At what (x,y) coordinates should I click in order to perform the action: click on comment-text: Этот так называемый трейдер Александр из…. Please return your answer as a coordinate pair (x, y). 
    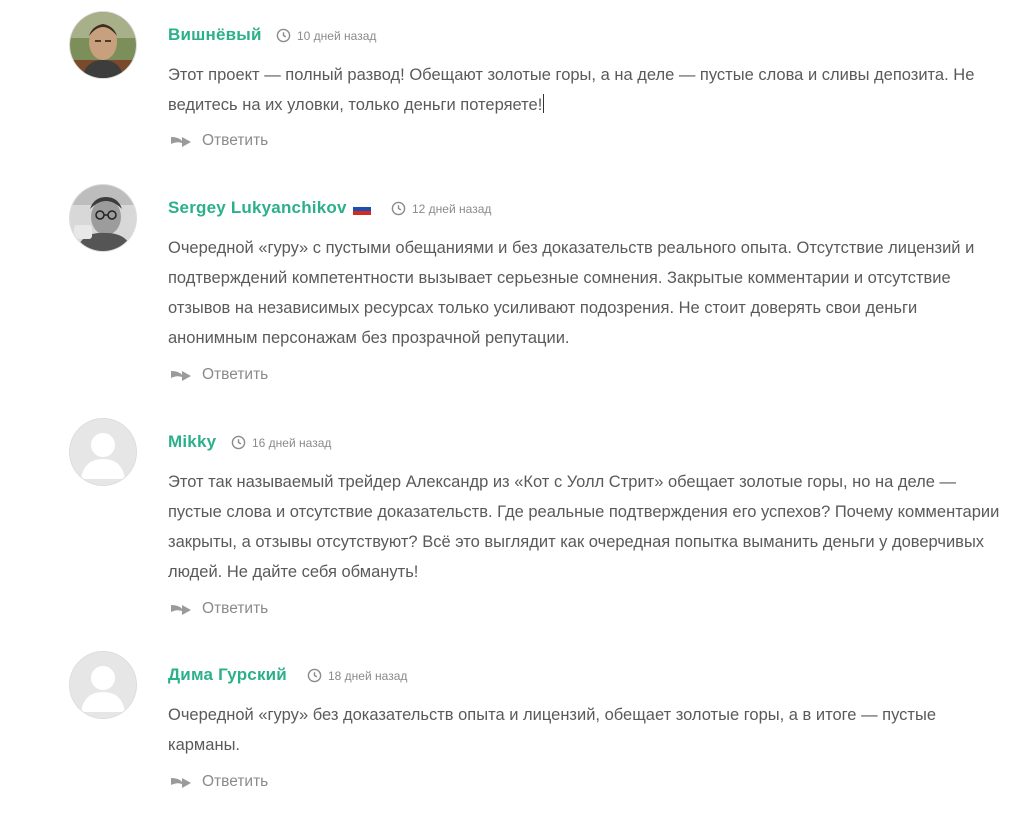
    Looking at the image, I should click on (584, 527).